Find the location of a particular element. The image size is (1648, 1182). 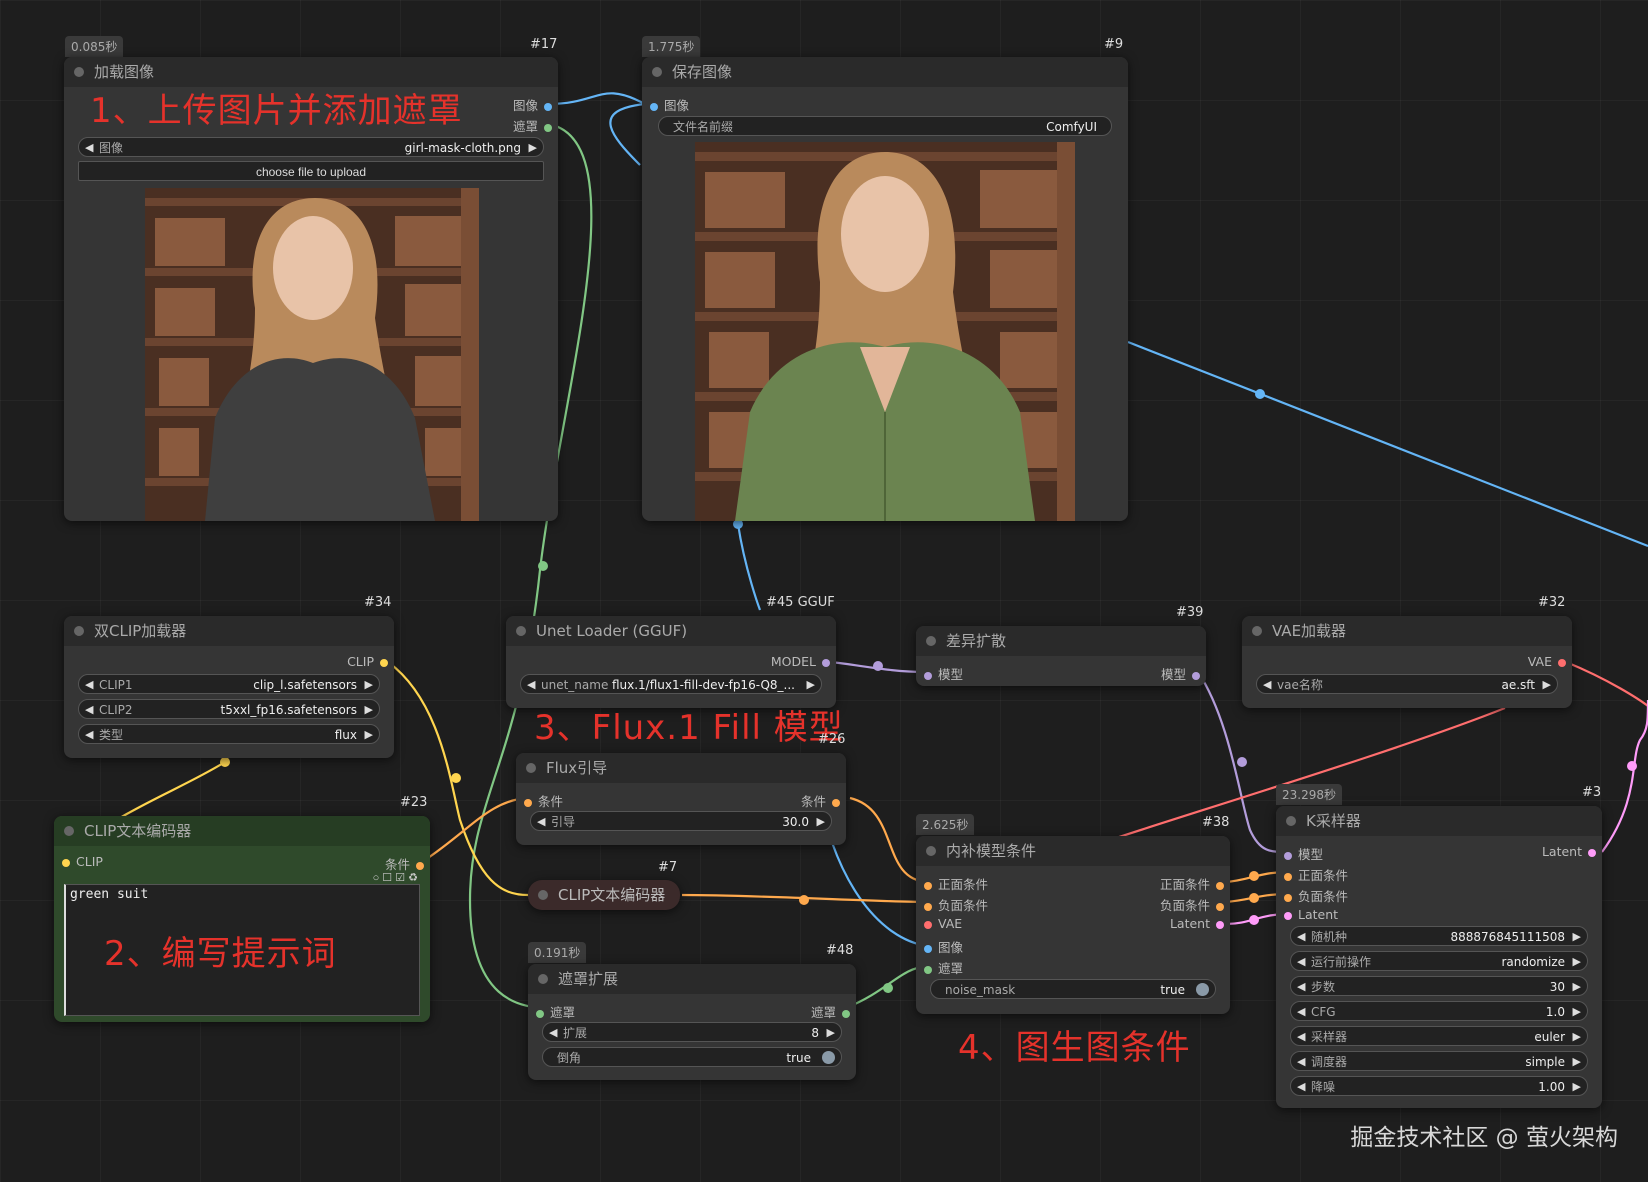

node-title: VAE加载器 is located at coordinates (1407, 631).